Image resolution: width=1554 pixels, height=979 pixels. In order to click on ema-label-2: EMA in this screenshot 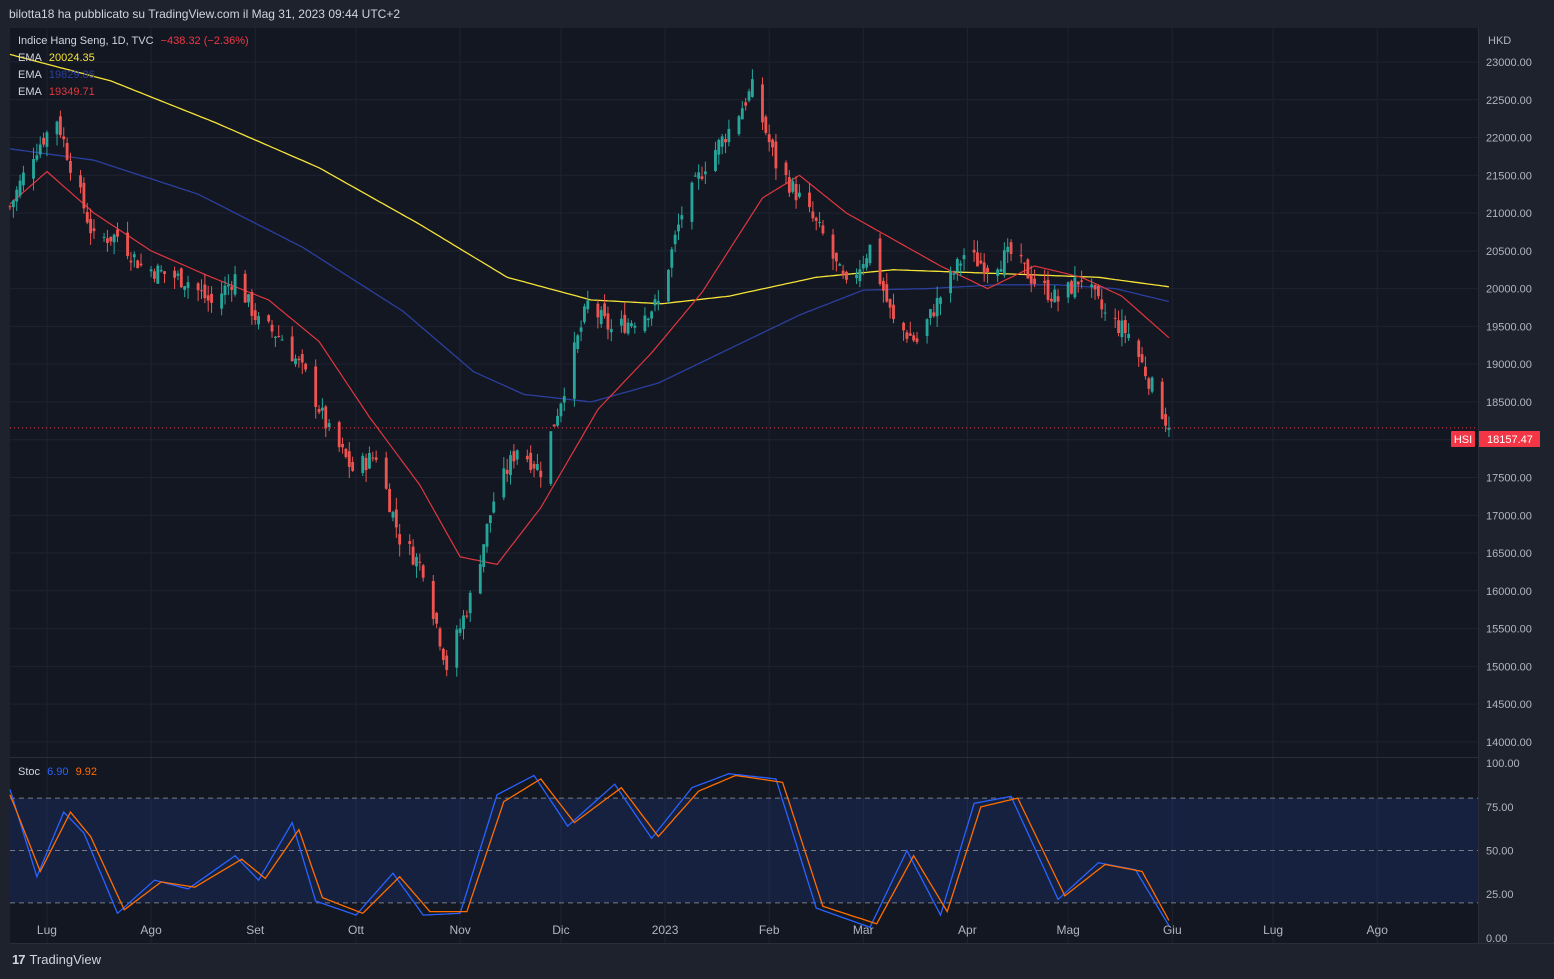, I will do `click(30, 75)`.